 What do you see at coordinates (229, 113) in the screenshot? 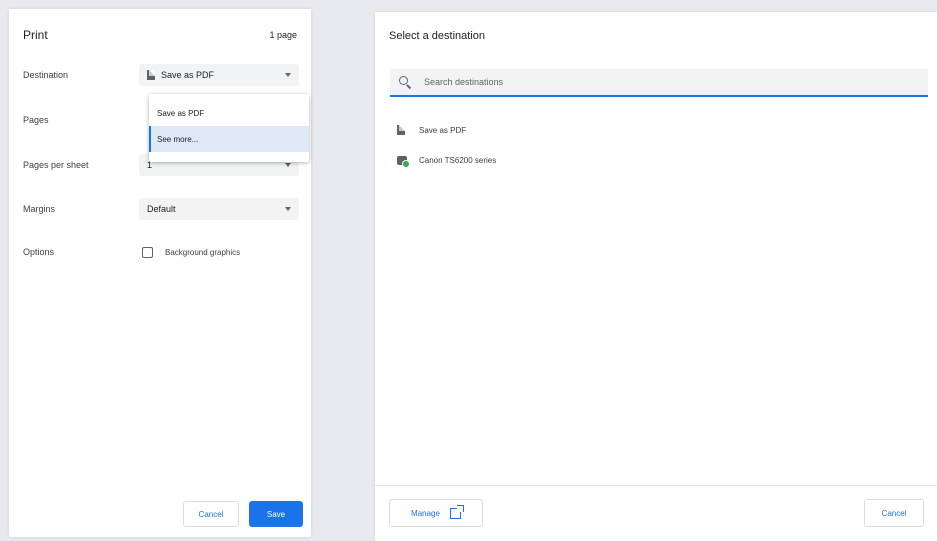
I see `dropdown-item-save-as-pdf: Save as PDF` at bounding box center [229, 113].